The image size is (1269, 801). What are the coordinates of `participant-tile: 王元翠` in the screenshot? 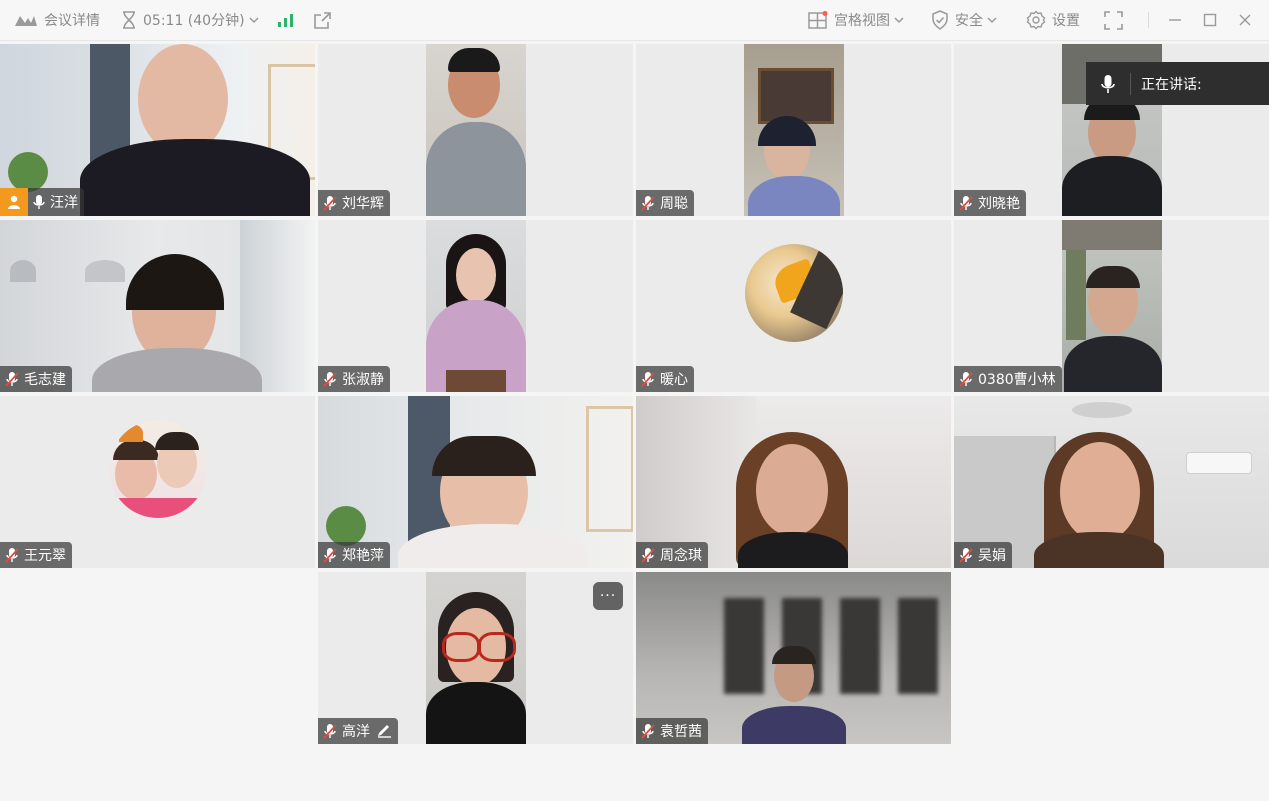 It's located at (157, 482).